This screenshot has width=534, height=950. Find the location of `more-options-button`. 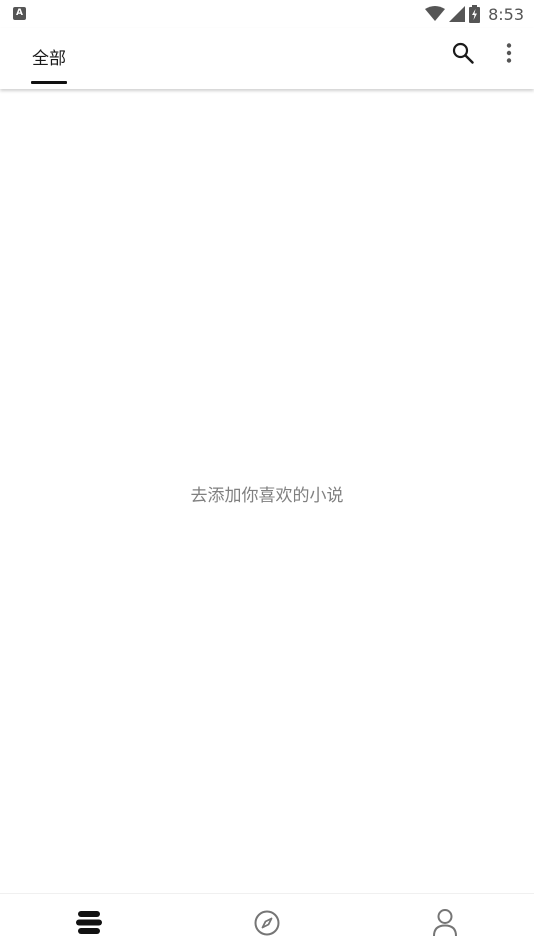

more-options-button is located at coordinates (509, 53).